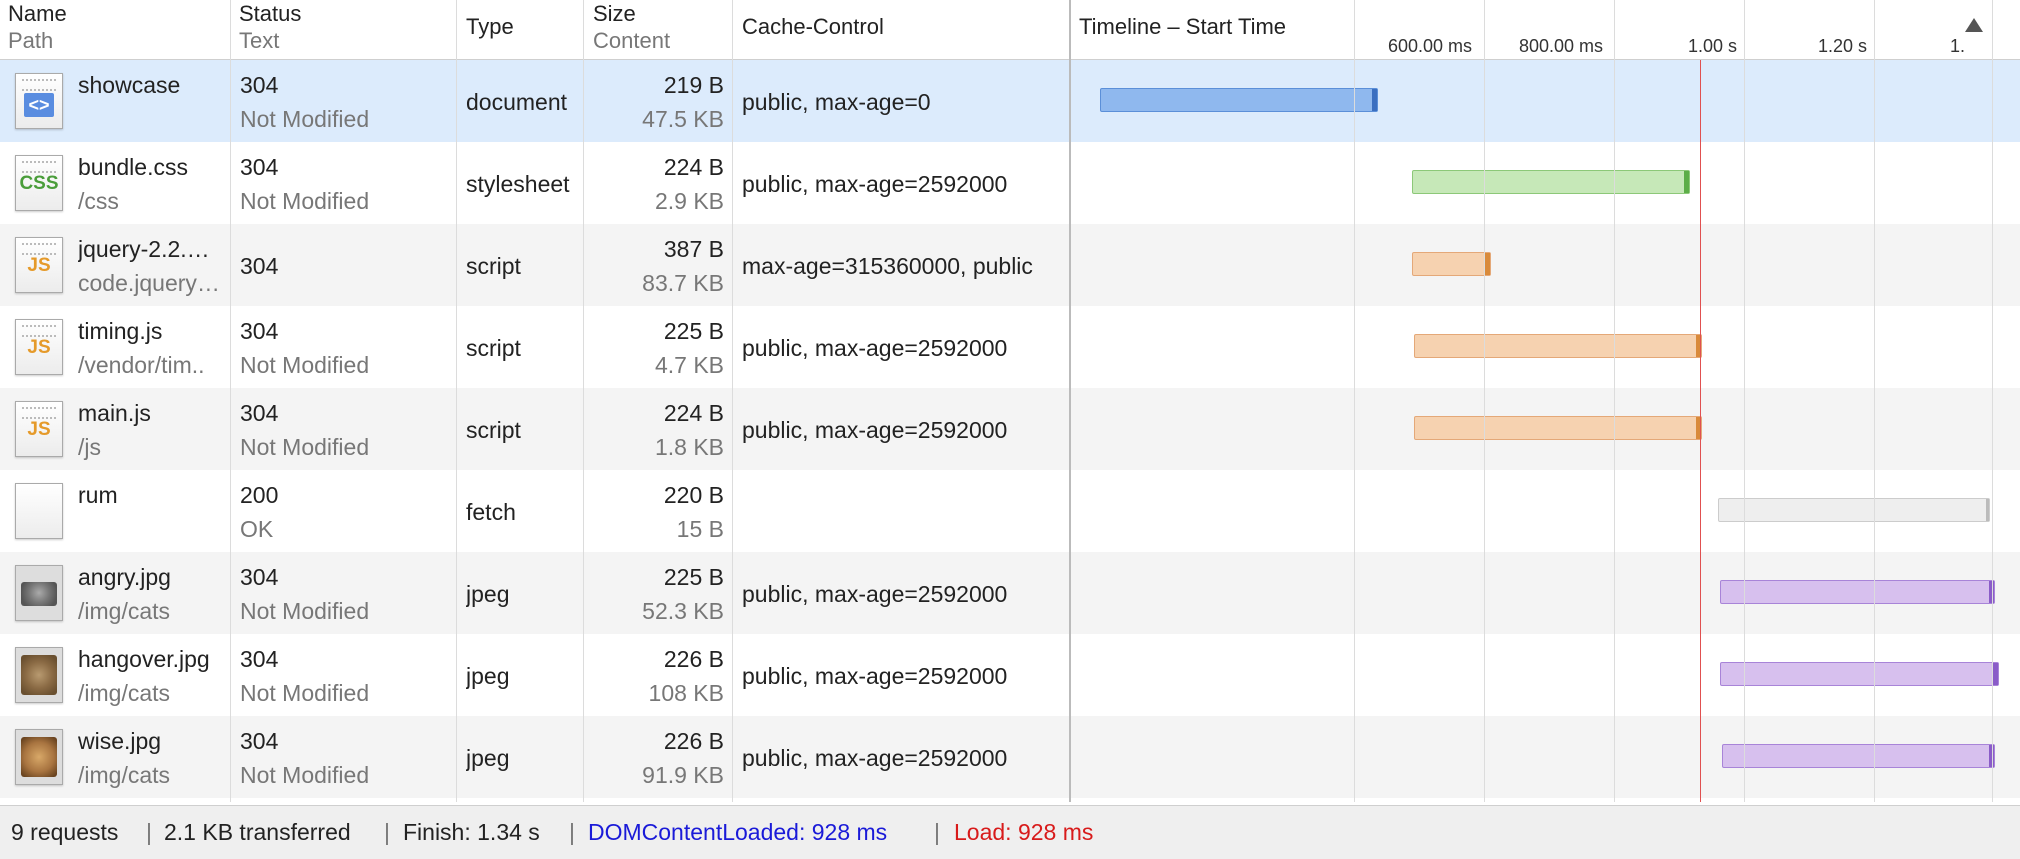 This screenshot has height=859, width=2020. What do you see at coordinates (683, 119) in the screenshot?
I see `content-size: 47.5 KB` at bounding box center [683, 119].